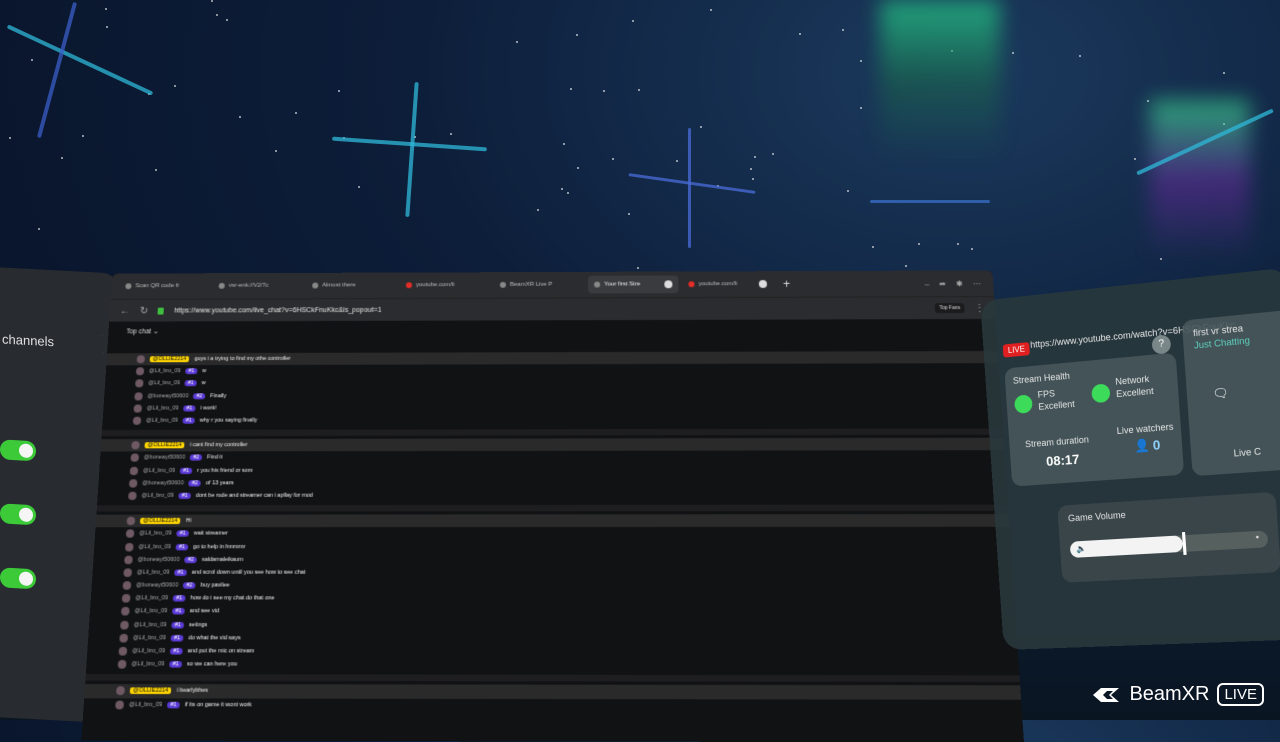  I want to click on browser-tab: Your first Stre, so click(633, 284).